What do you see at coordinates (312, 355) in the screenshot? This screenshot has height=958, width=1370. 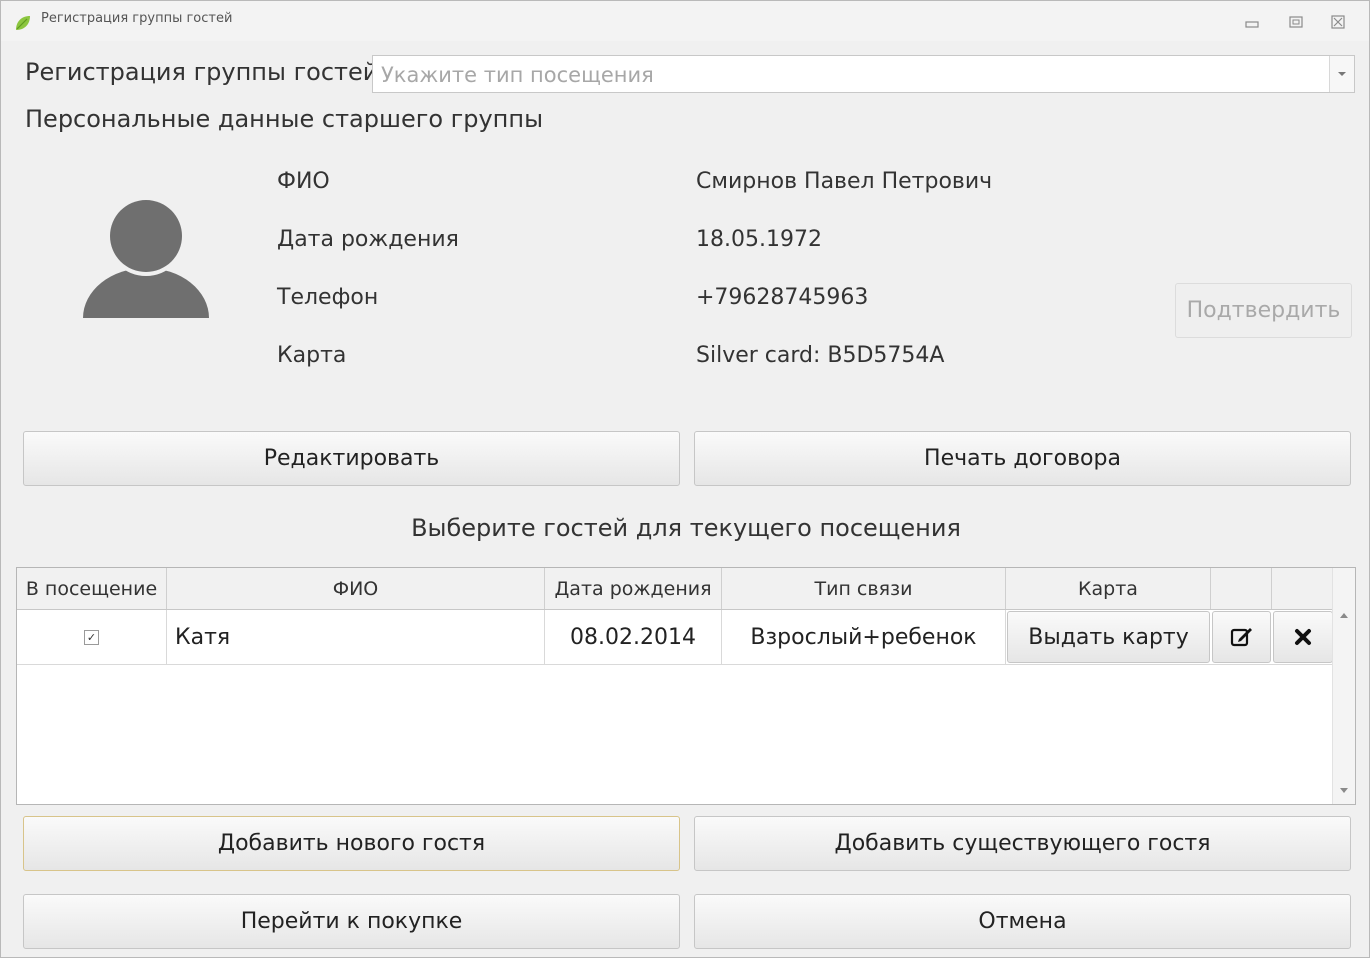 I see `card-label: Карта` at bounding box center [312, 355].